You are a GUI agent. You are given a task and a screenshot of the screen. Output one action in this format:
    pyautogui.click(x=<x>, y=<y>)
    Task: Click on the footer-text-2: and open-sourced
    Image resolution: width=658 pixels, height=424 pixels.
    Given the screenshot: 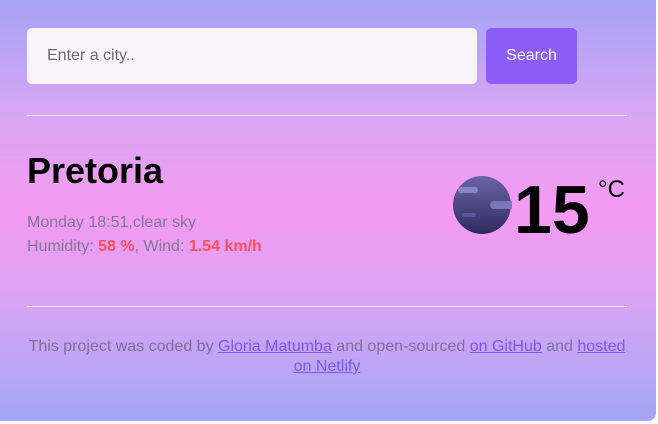 What is the action you would take?
    pyautogui.click(x=400, y=346)
    